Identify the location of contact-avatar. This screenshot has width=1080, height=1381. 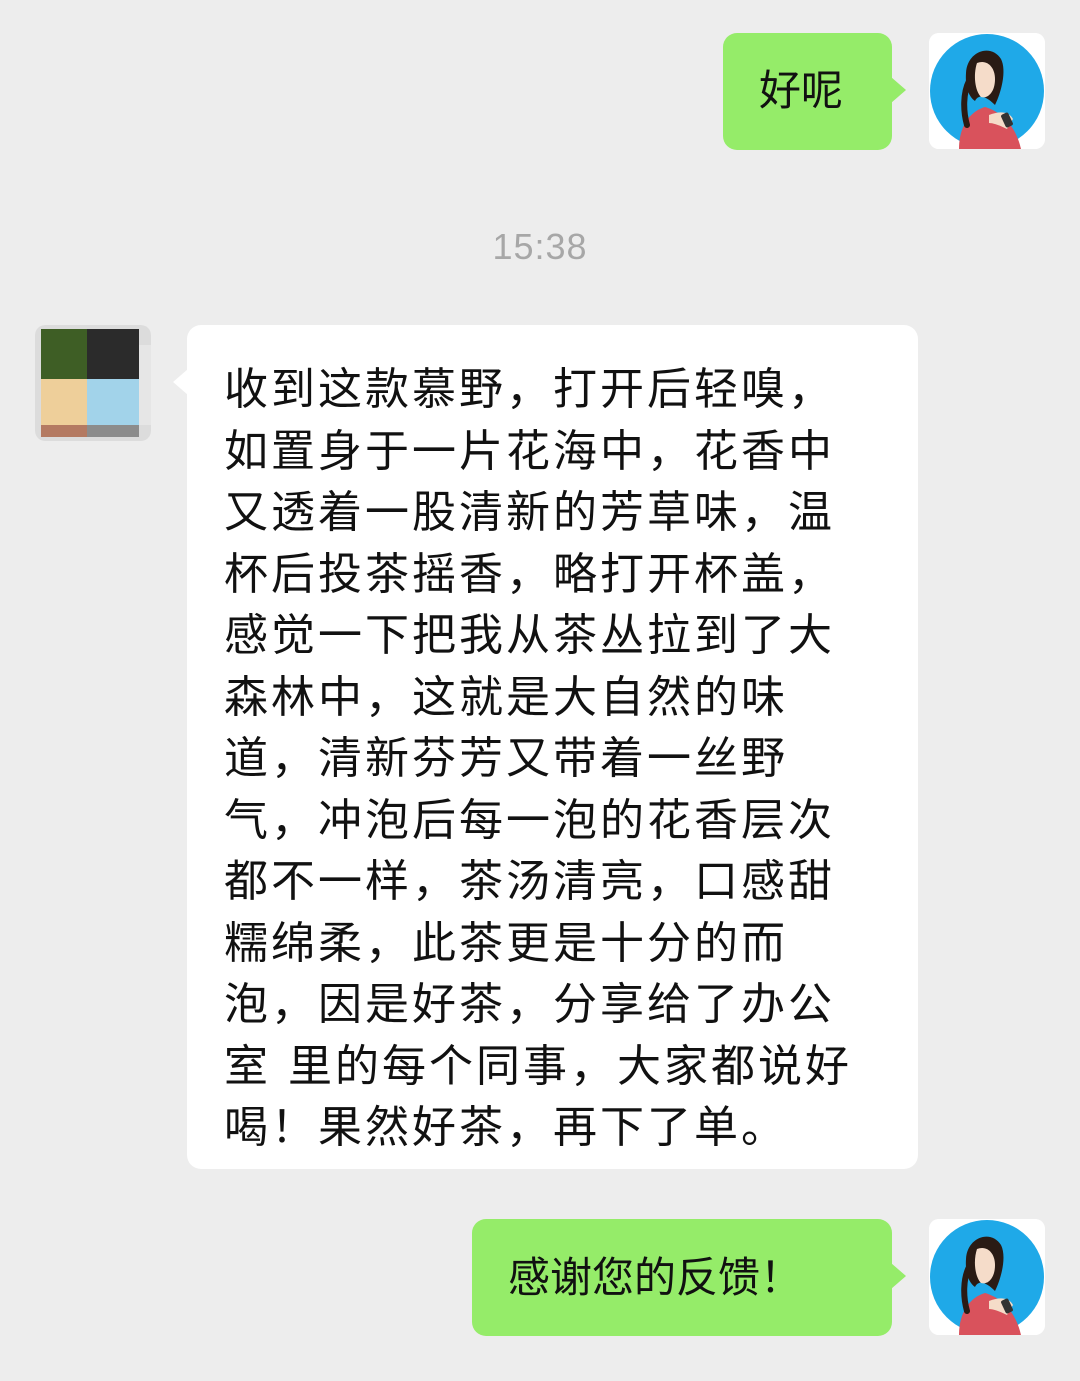
(93, 383).